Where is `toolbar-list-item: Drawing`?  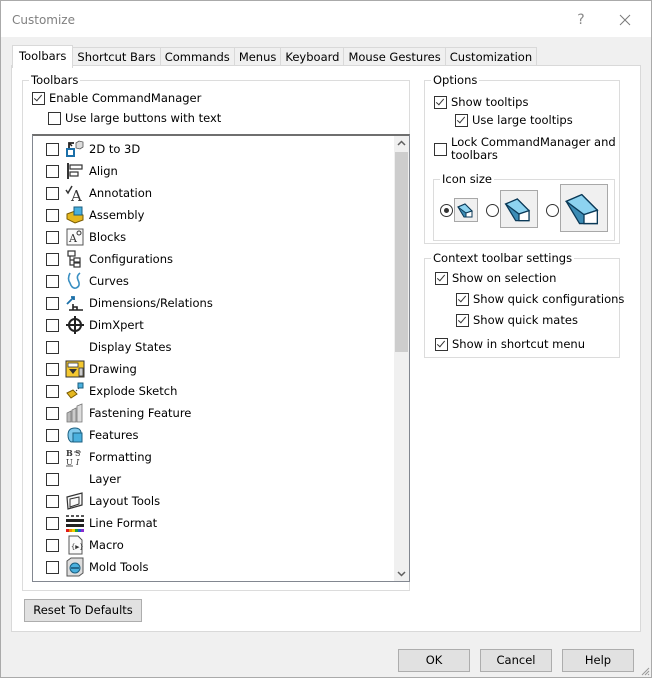 toolbar-list-item: Drawing is located at coordinates (210, 369).